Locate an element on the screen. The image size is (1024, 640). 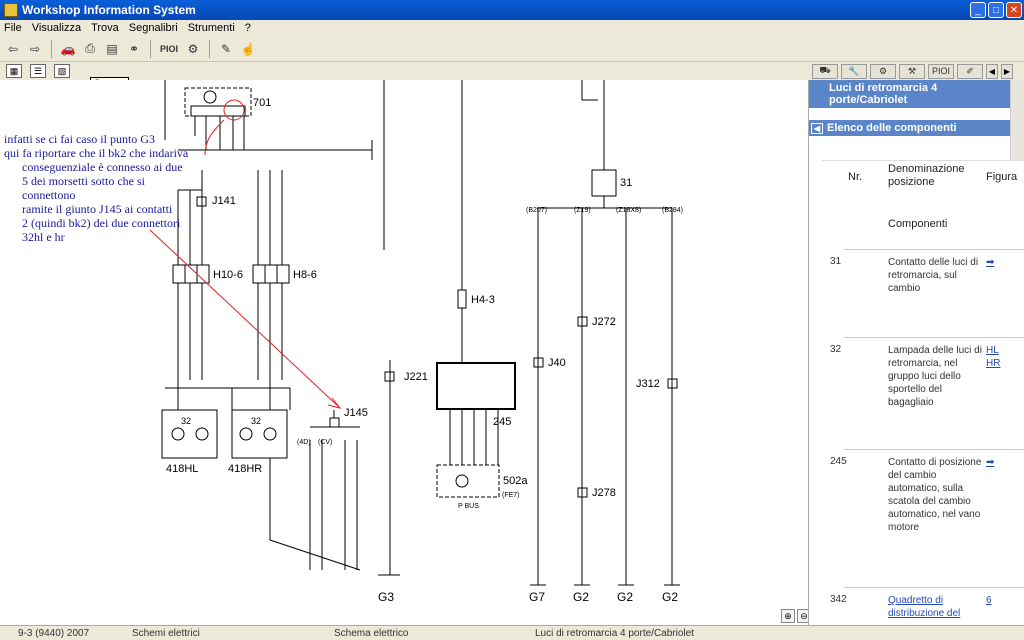
label-h10-6: H10-6 is located at coordinates (228, 275).